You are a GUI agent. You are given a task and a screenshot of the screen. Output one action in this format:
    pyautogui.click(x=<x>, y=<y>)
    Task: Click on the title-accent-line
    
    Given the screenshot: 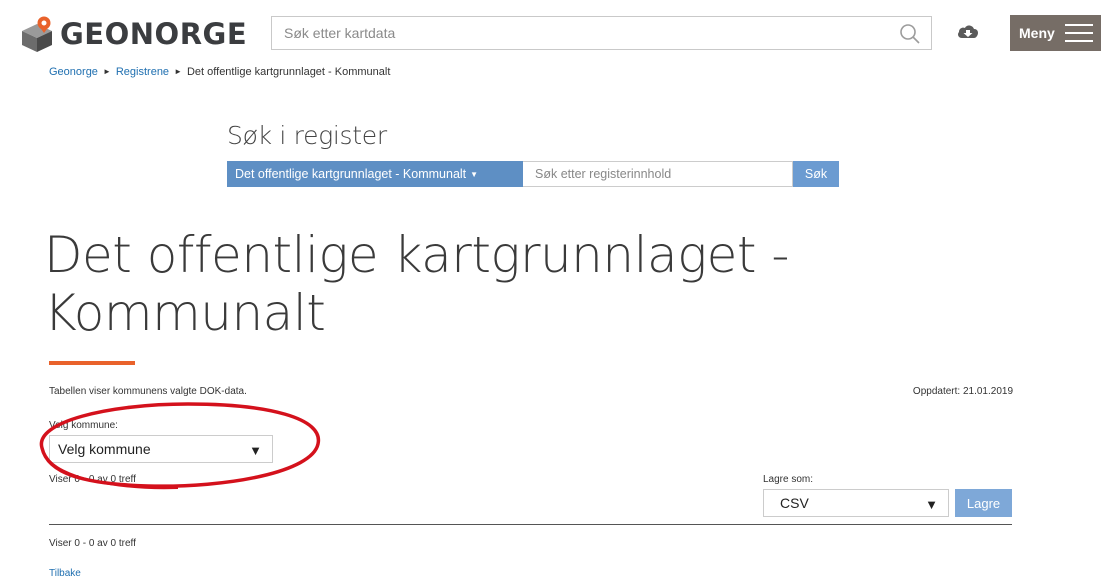 What is the action you would take?
    pyautogui.click(x=92, y=363)
    